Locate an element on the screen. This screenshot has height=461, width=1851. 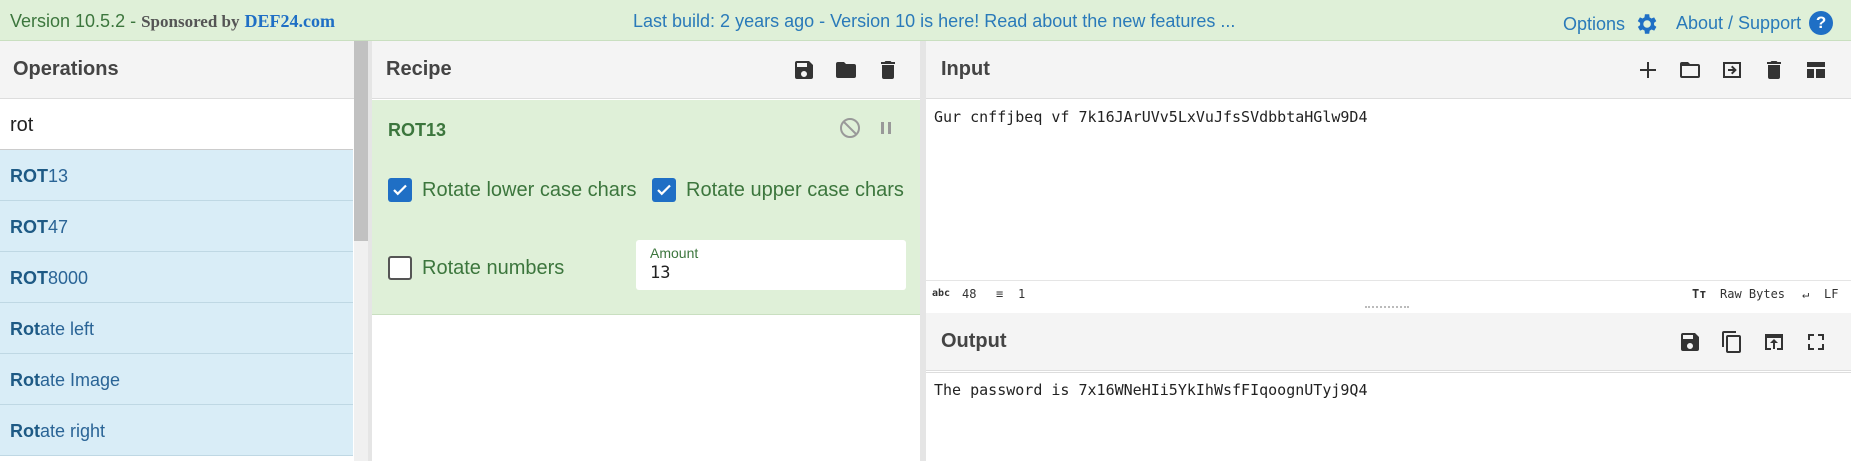
recipe-header: Recipe is located at coordinates (646, 70).